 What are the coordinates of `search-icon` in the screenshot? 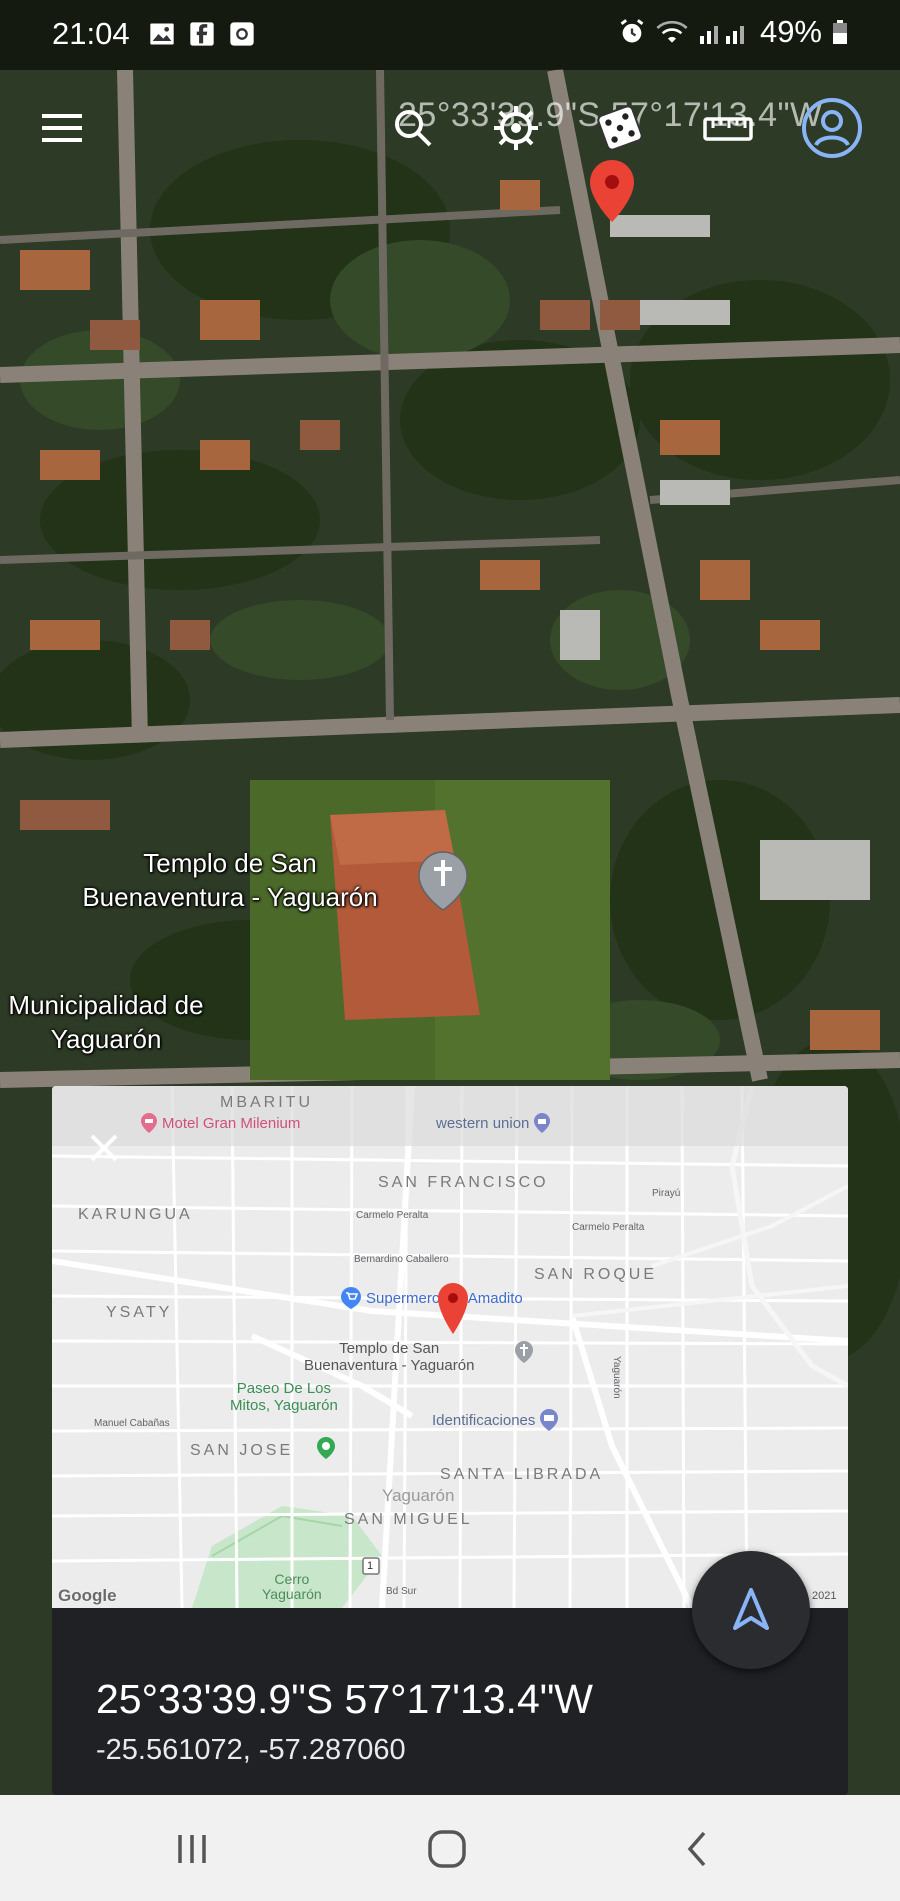 It's located at (413, 128).